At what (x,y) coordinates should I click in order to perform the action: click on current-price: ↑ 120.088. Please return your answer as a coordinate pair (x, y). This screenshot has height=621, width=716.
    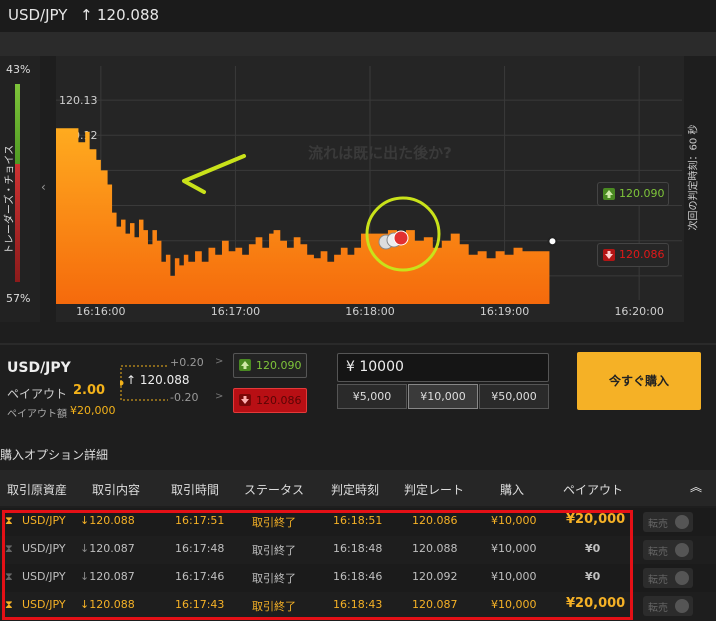
    Looking at the image, I should click on (158, 380).